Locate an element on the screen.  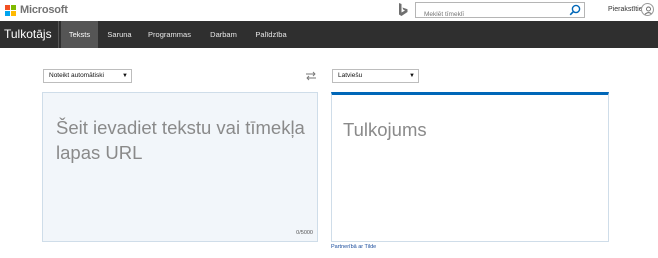
user-icon is located at coordinates (648, 10).